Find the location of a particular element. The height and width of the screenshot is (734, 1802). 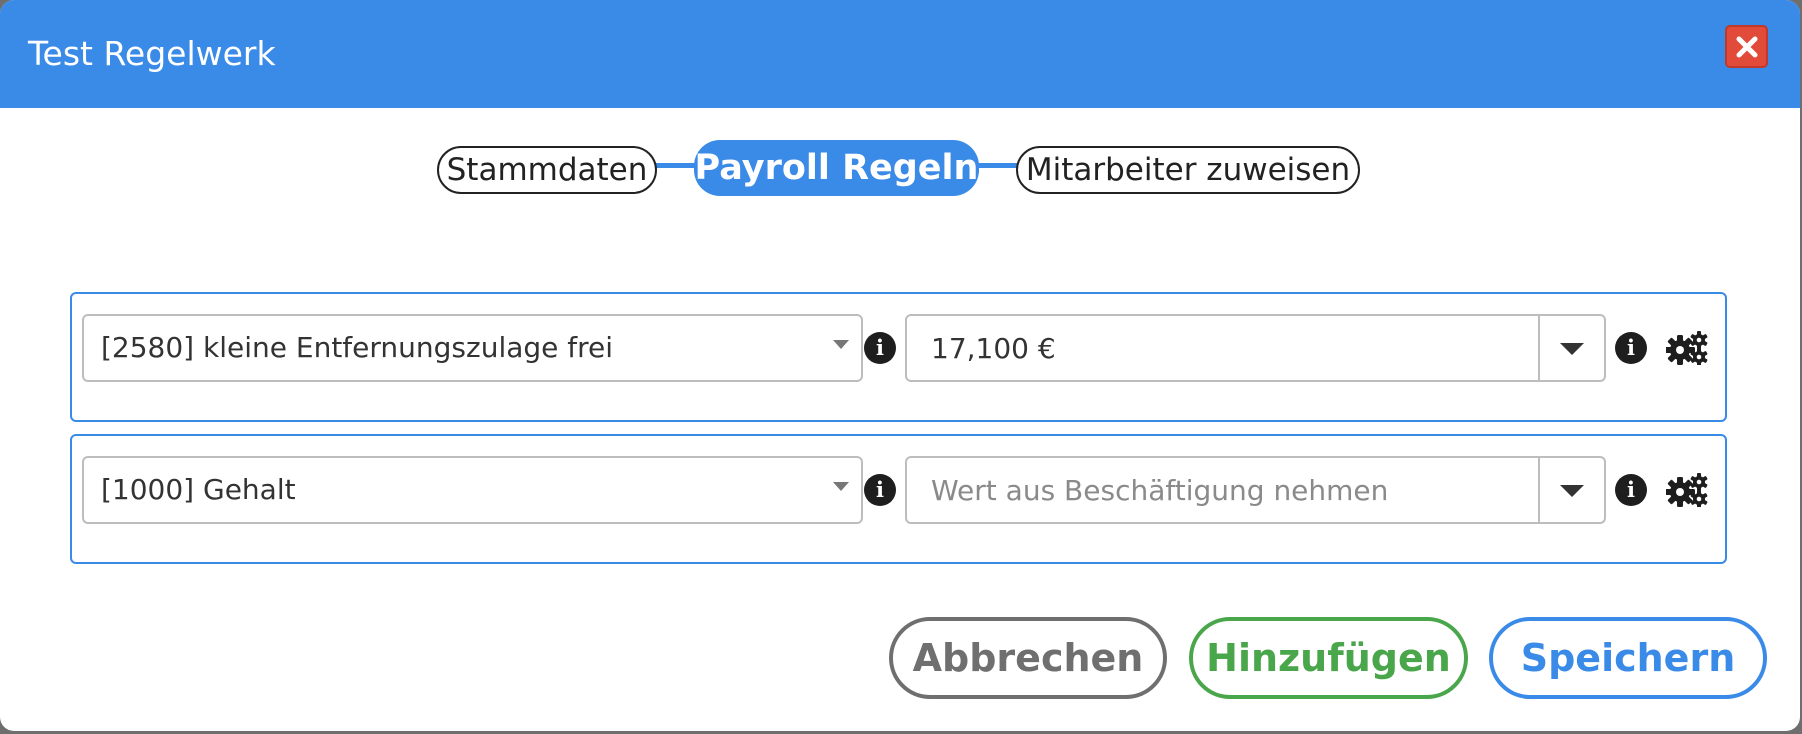

value-combobox: Wert aus Beschäftigung nehmen is located at coordinates (1255, 490).